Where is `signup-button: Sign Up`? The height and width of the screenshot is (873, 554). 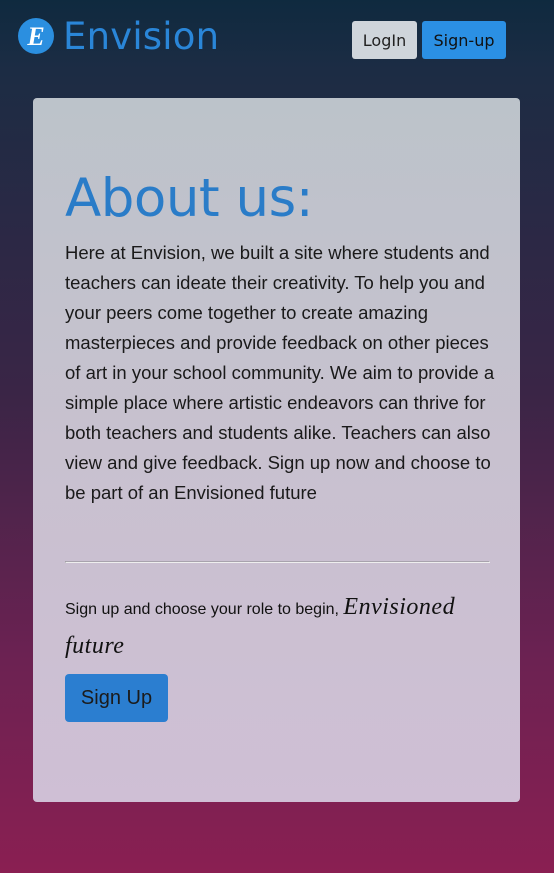 signup-button: Sign Up is located at coordinates (116, 698).